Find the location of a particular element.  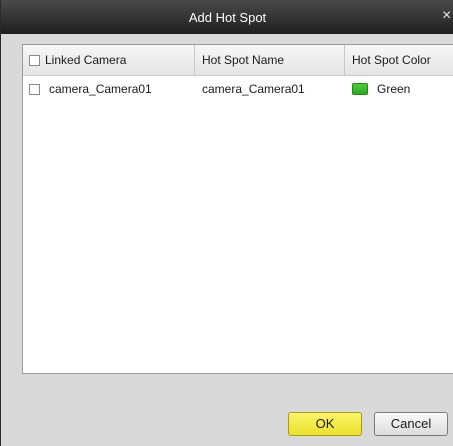

column-header-hot-spot-color: Hot Spot Color is located at coordinates (399, 60).